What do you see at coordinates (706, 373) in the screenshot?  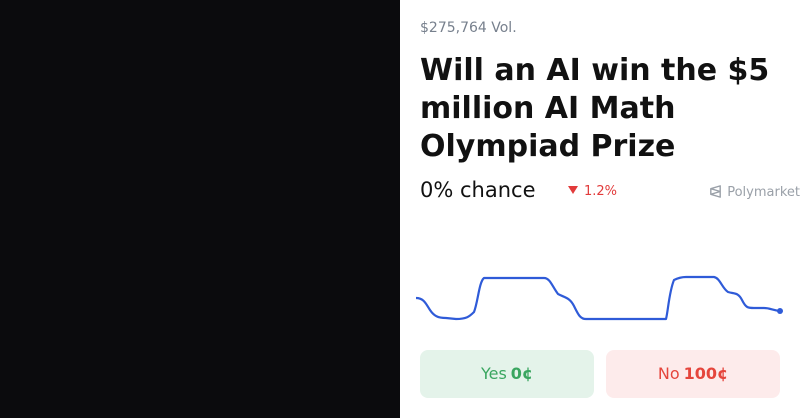 I see `no-price: 100¢` at bounding box center [706, 373].